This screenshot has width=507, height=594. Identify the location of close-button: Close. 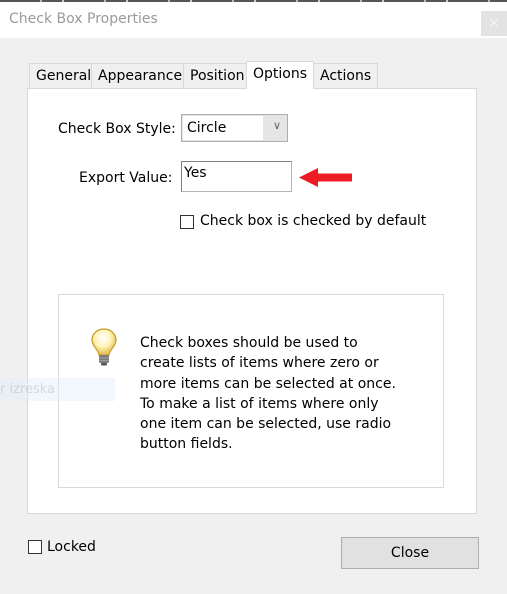
(410, 553).